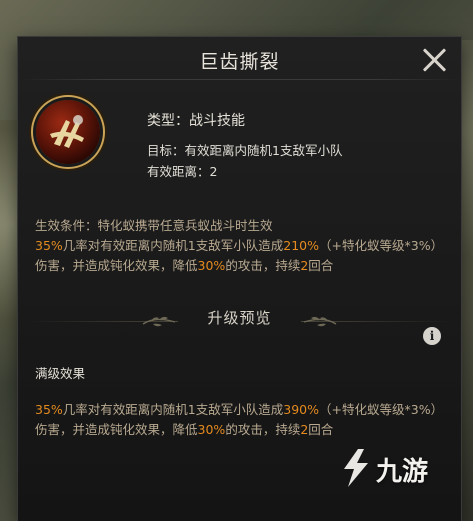  What do you see at coordinates (60, 373) in the screenshot?
I see `max-level-label: 满级效果` at bounding box center [60, 373].